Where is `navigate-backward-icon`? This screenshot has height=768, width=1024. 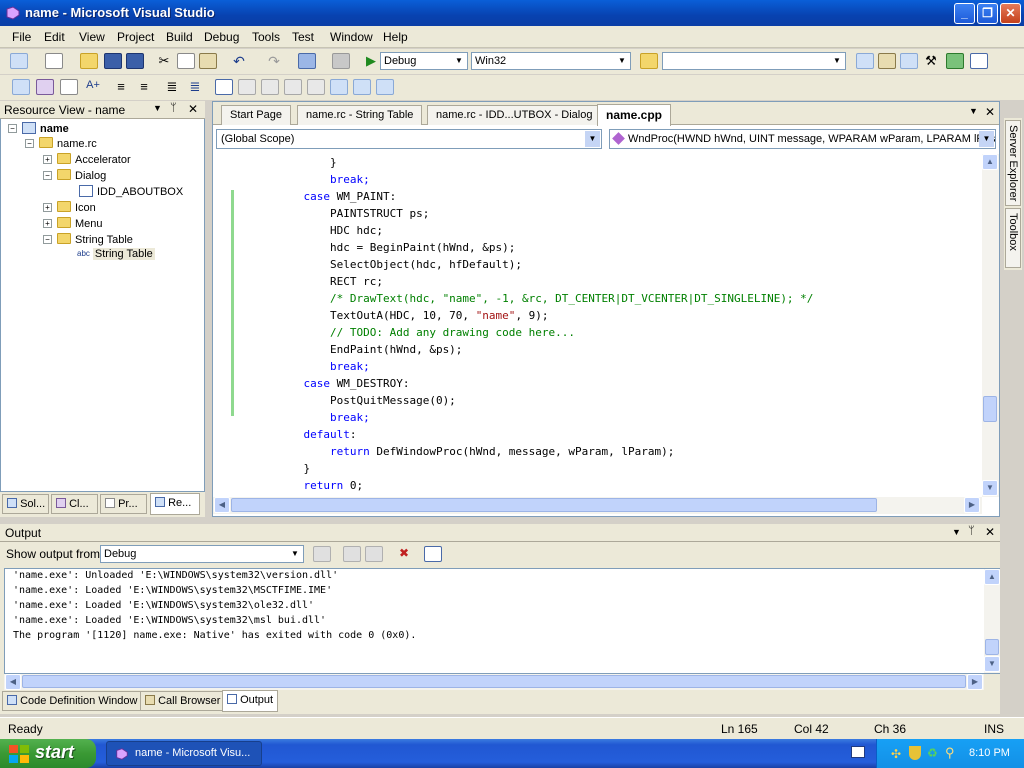 navigate-backward-icon is located at coordinates (307, 61).